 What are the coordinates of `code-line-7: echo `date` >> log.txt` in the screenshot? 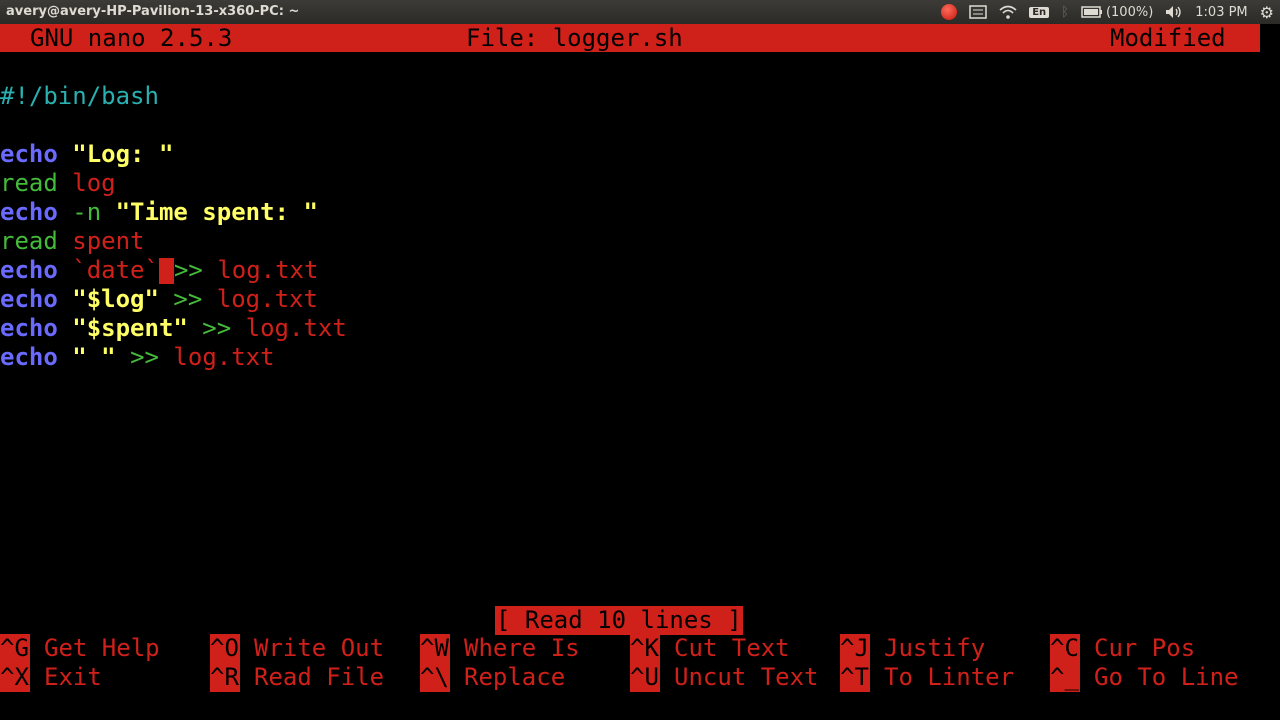 It's located at (159, 270).